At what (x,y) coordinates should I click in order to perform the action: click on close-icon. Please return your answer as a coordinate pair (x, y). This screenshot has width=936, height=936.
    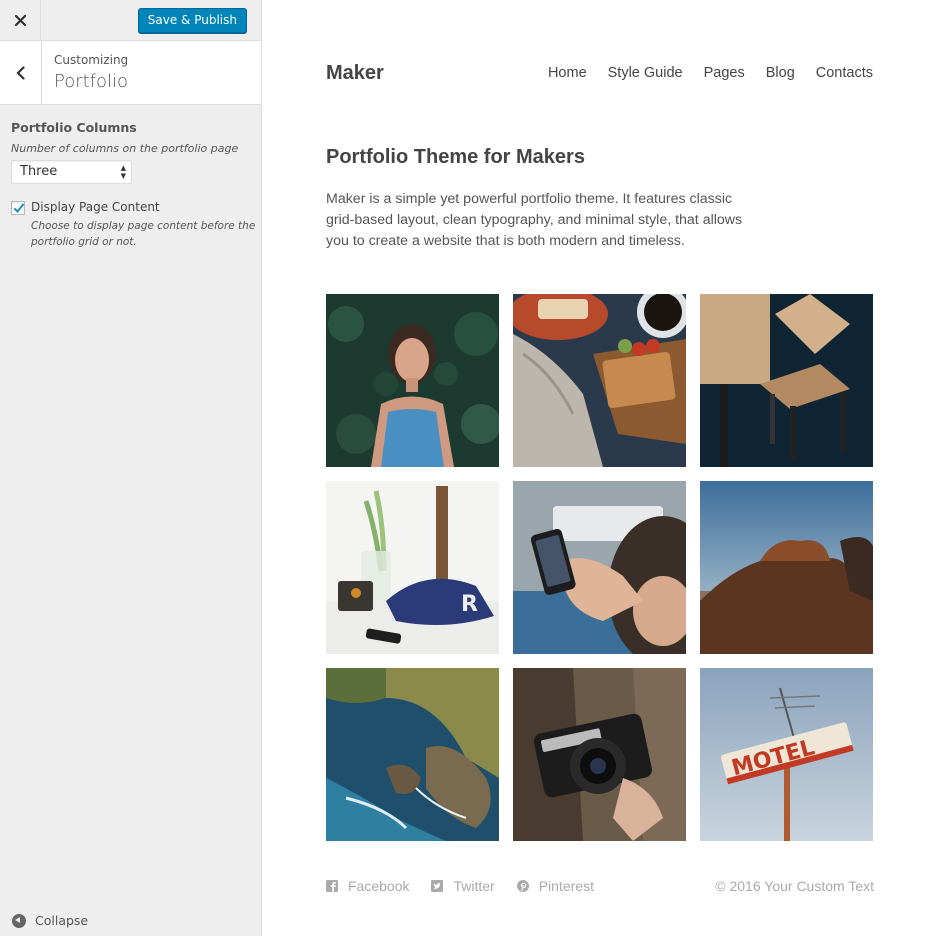
    Looking at the image, I should click on (20, 20).